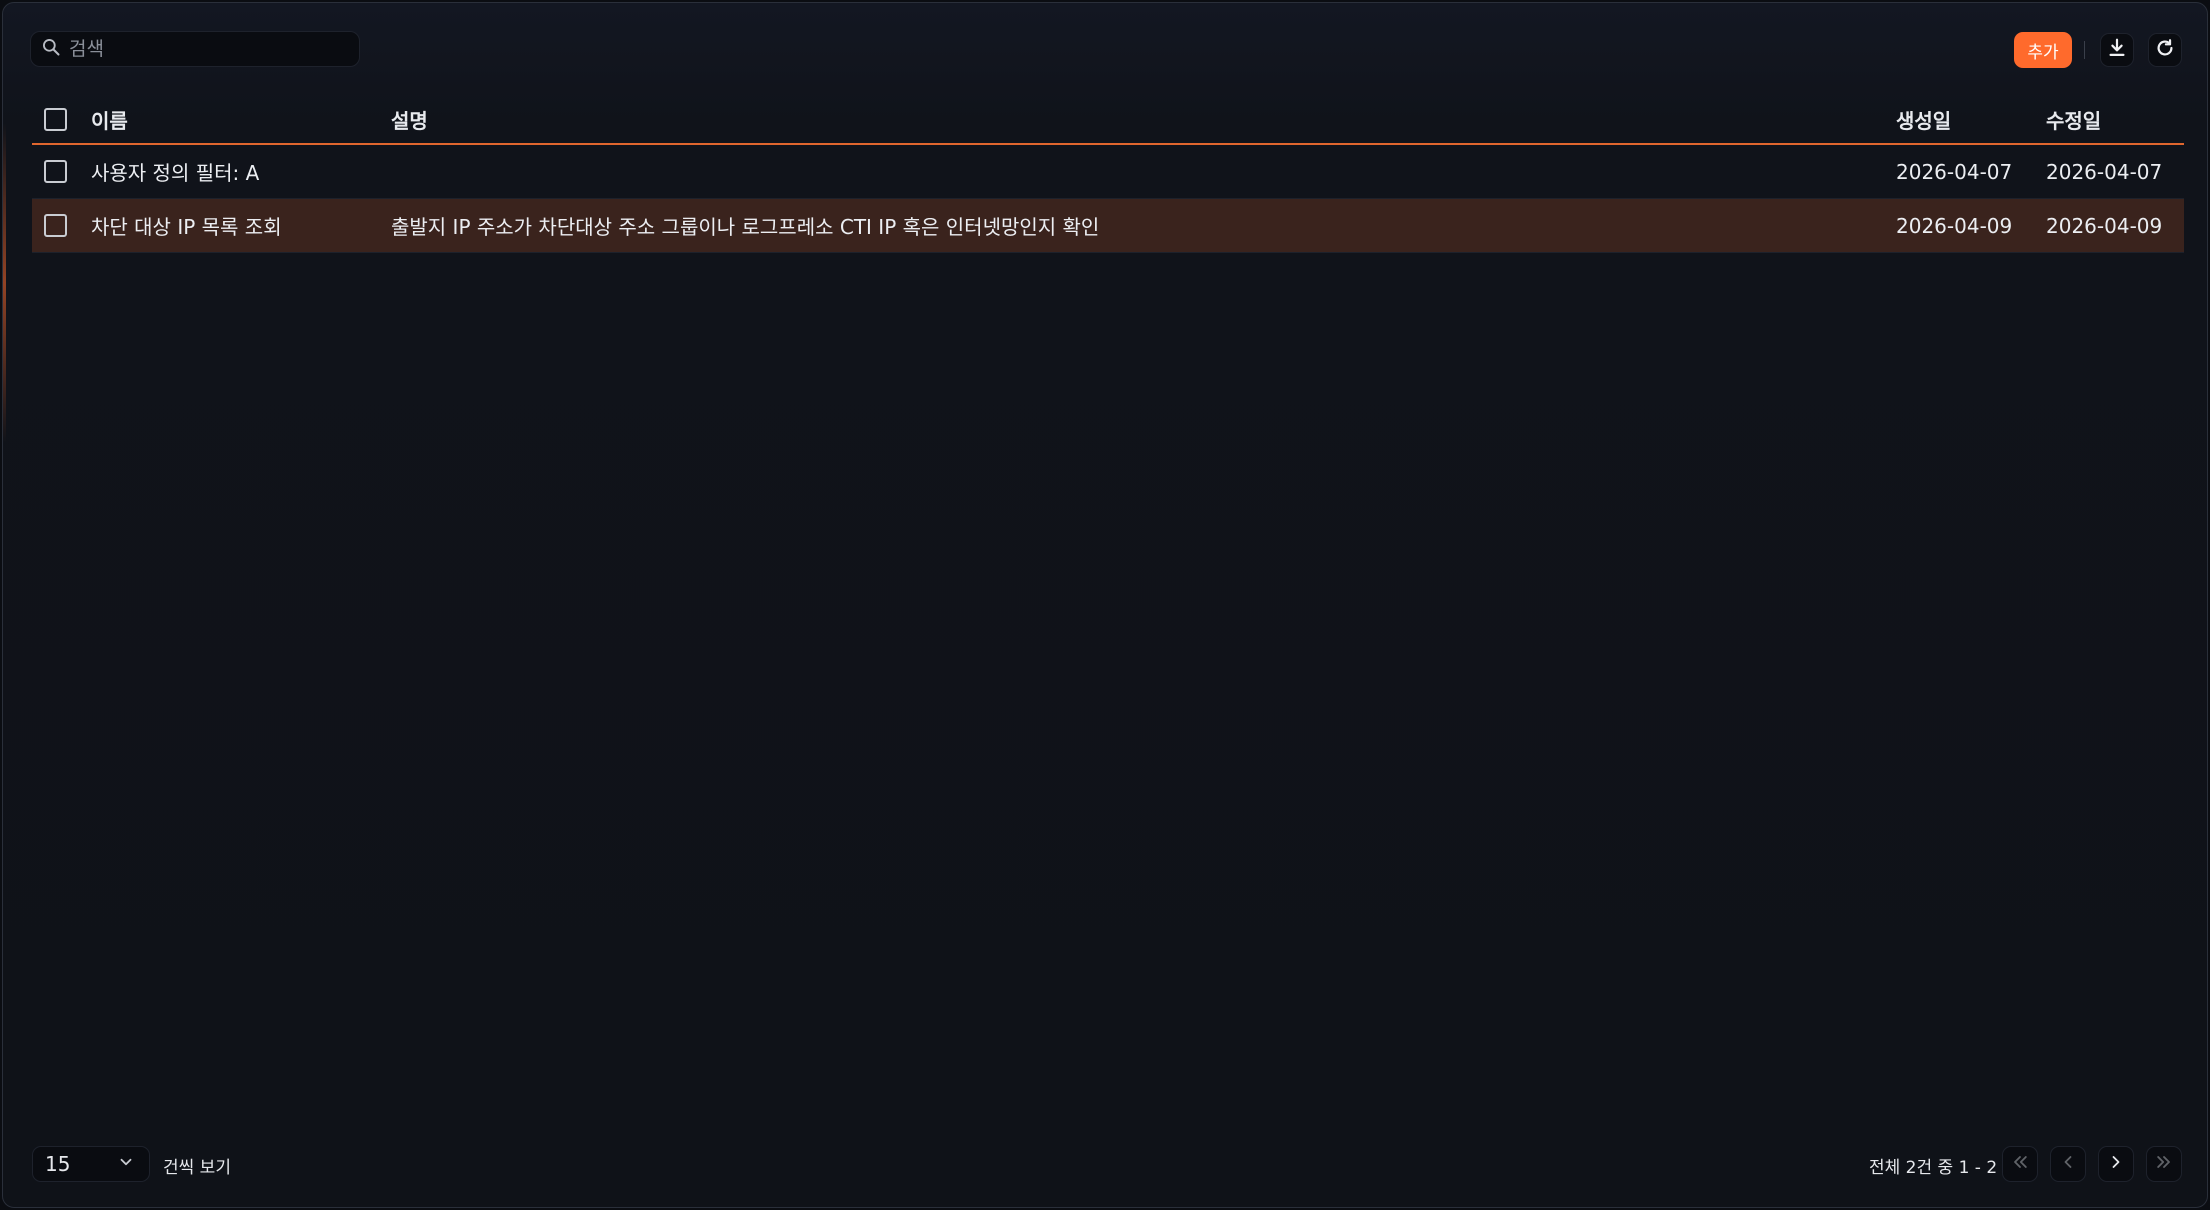 This screenshot has height=1210, width=2210. What do you see at coordinates (2084, 50) in the screenshot?
I see `toolbar-divider` at bounding box center [2084, 50].